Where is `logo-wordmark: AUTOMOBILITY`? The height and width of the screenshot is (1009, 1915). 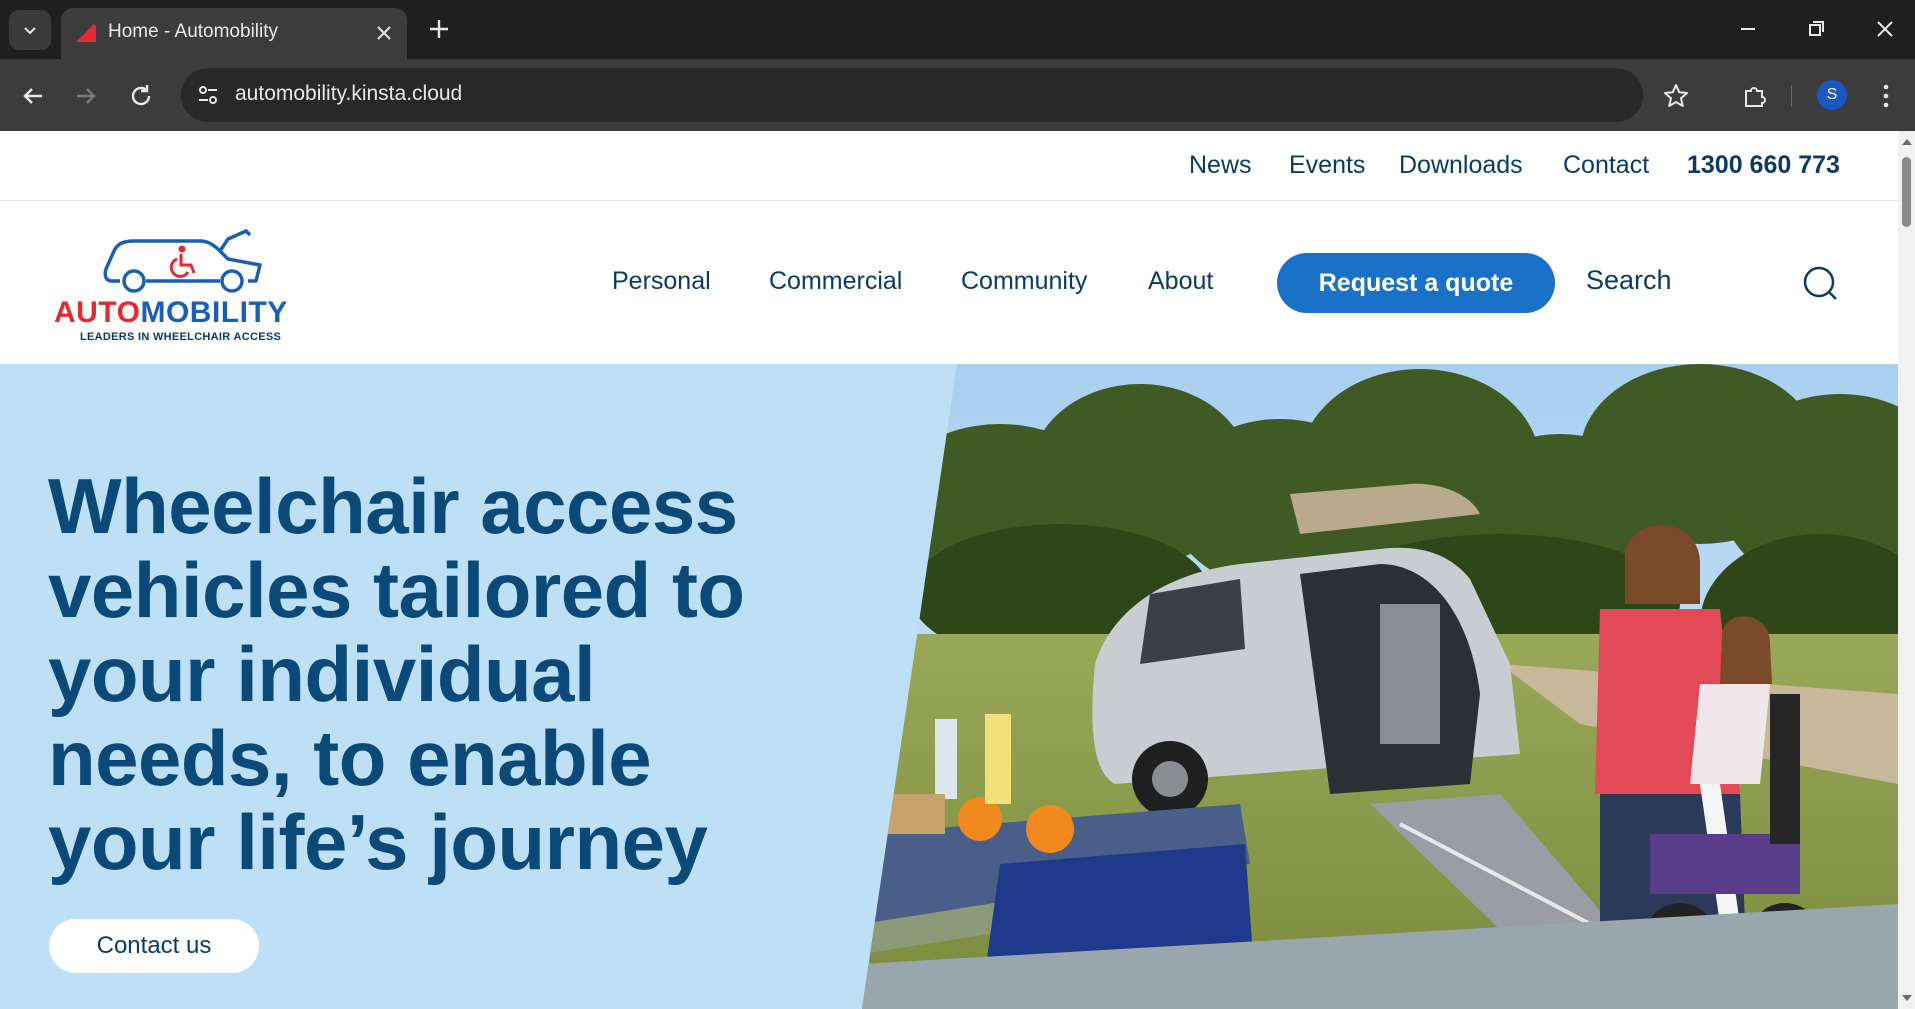
logo-wordmark: AUTOMOBILITY is located at coordinates (171, 313).